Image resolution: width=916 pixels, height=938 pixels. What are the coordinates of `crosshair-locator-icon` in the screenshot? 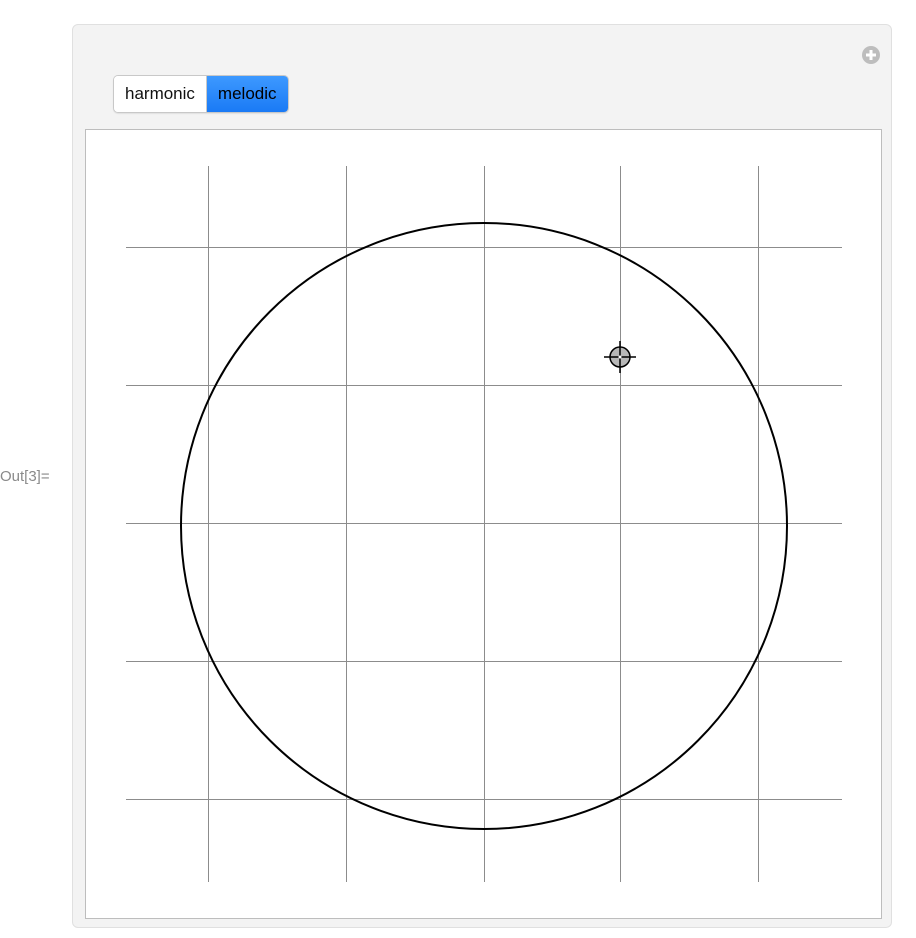 It's located at (620, 357).